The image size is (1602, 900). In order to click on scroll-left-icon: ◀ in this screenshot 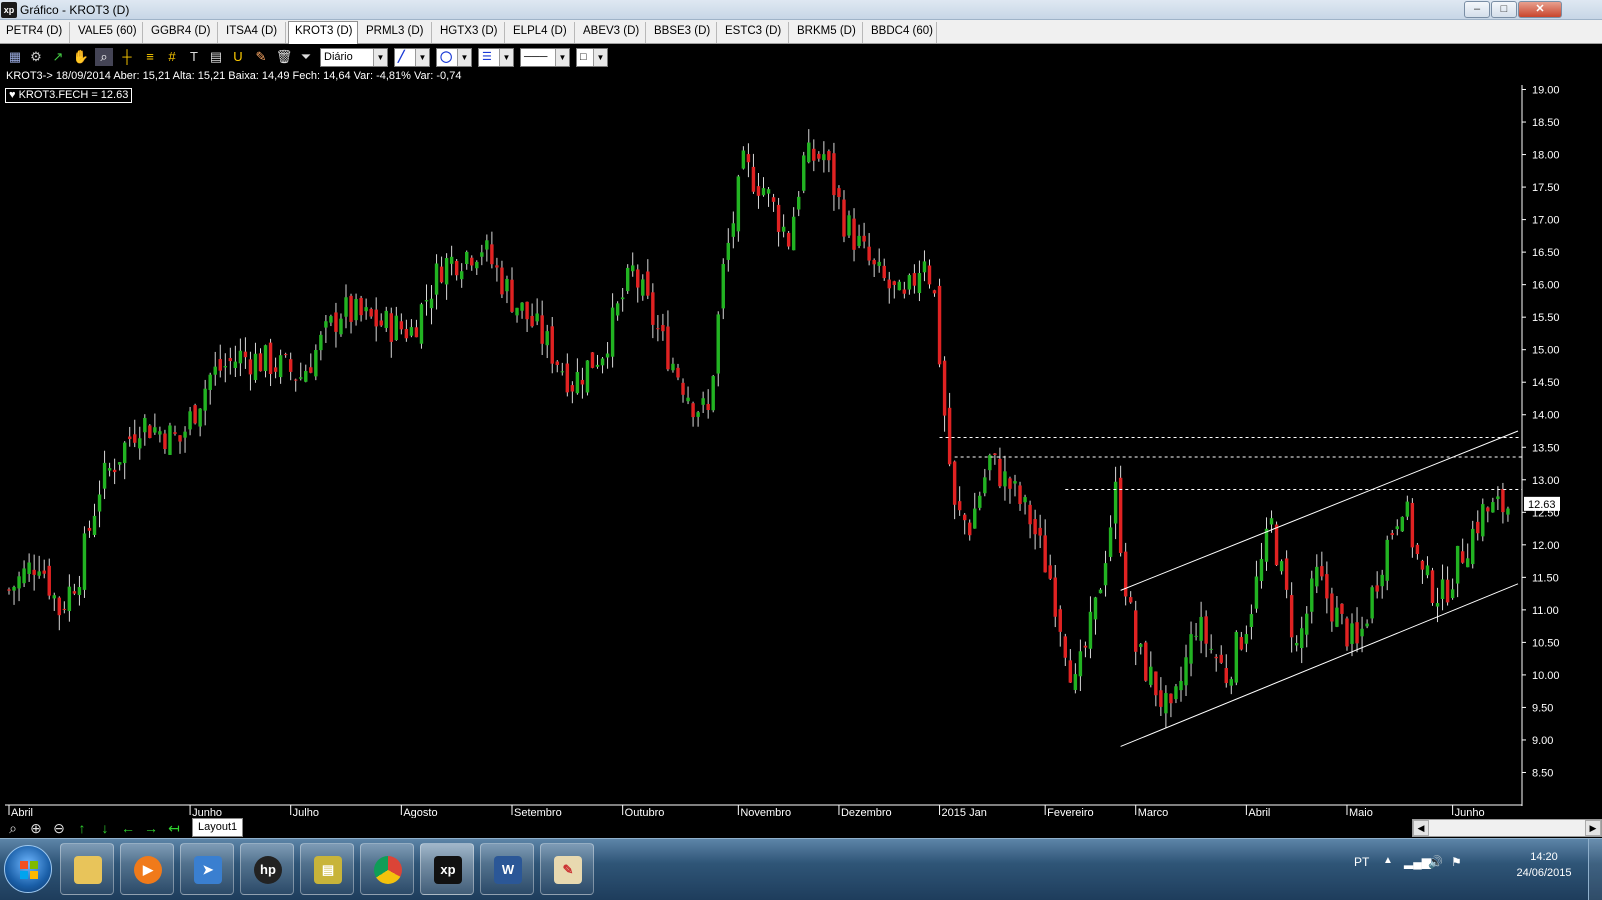, I will do `click(1421, 828)`.